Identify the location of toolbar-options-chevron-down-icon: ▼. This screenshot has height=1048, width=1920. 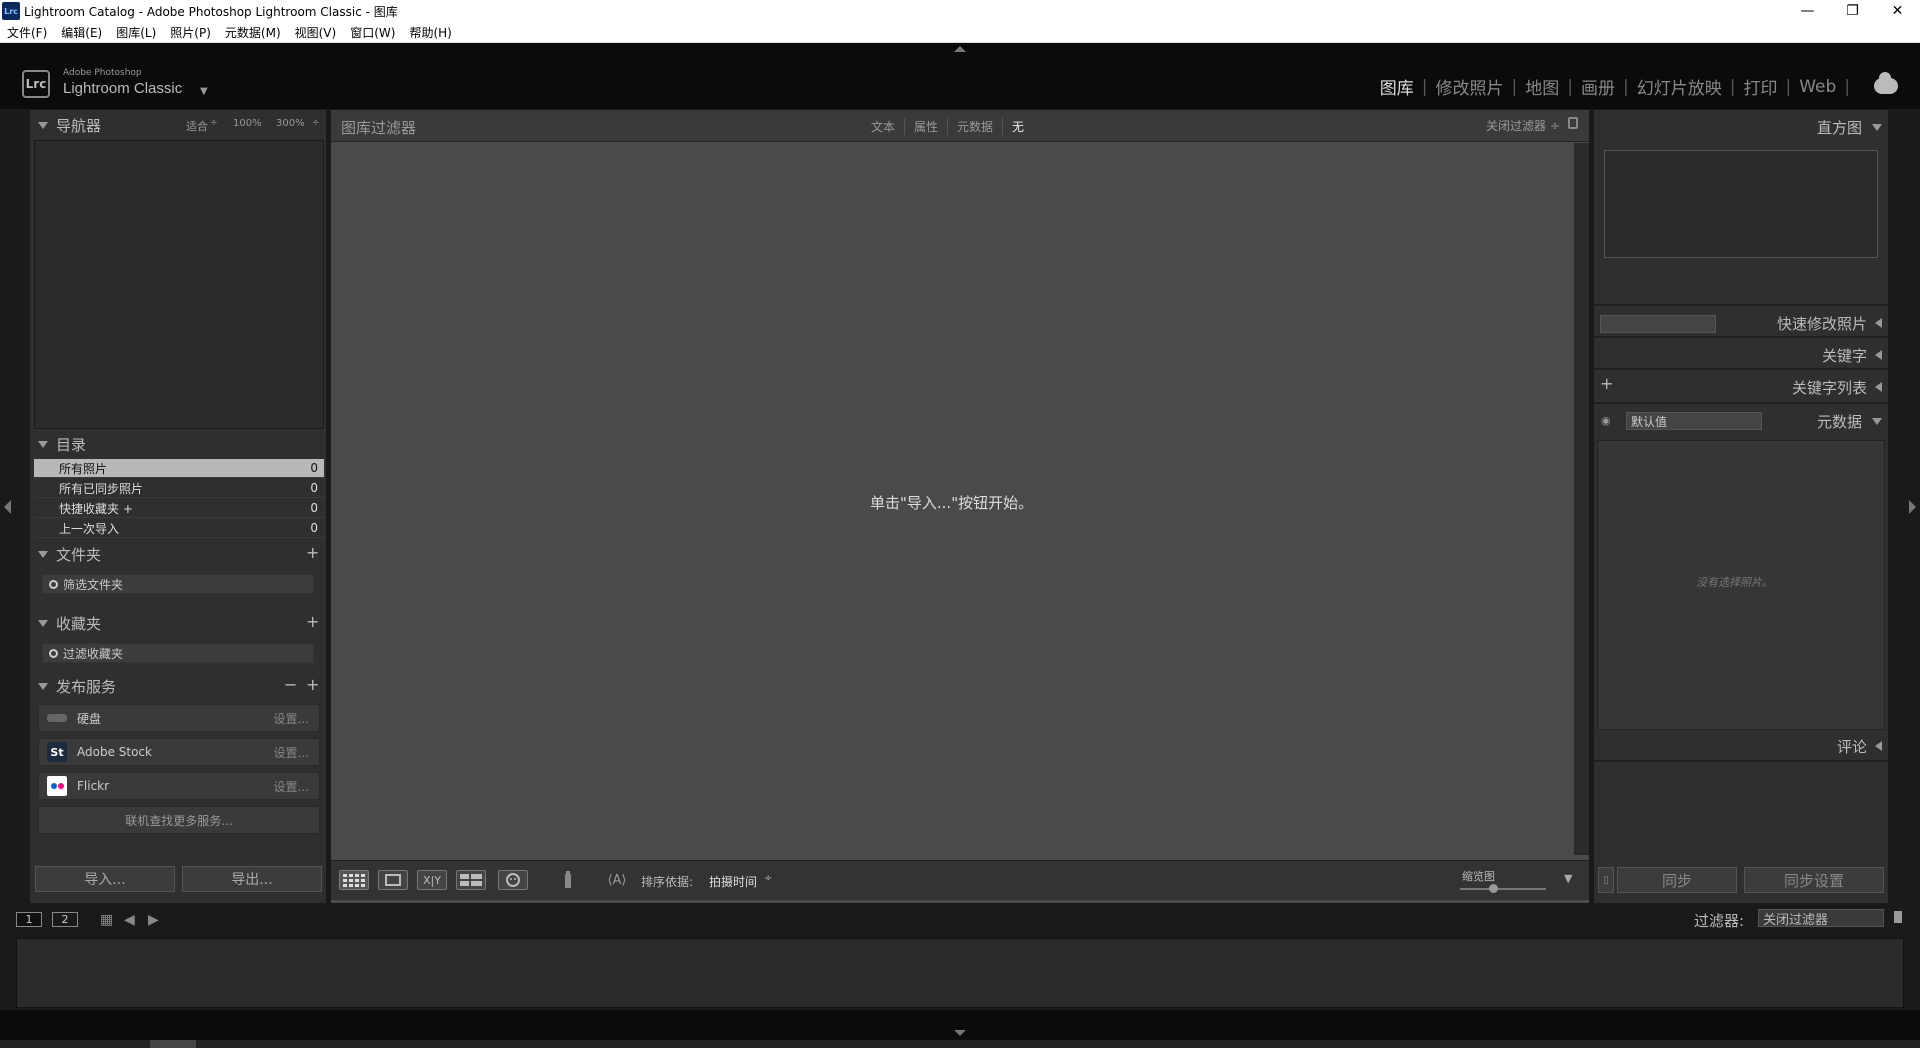
(1568, 878).